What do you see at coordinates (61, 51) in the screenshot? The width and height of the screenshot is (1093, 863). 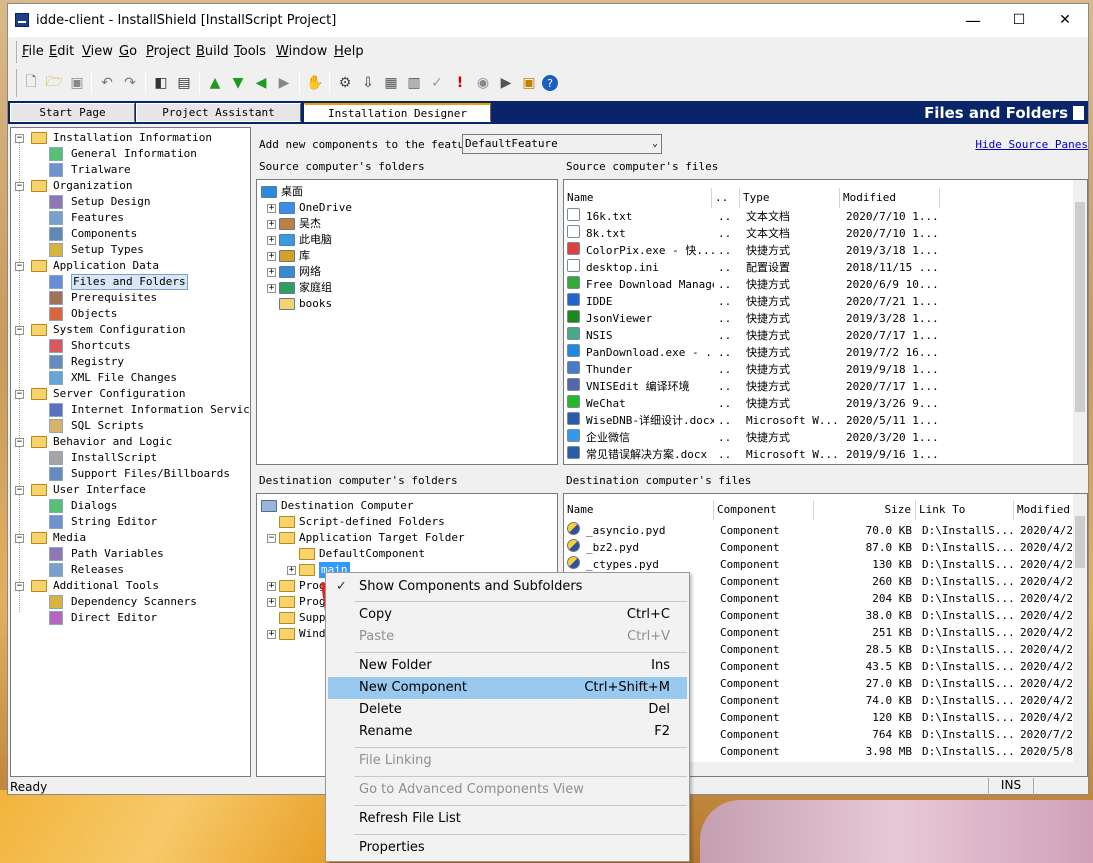 I see `menu-edit: Edit` at bounding box center [61, 51].